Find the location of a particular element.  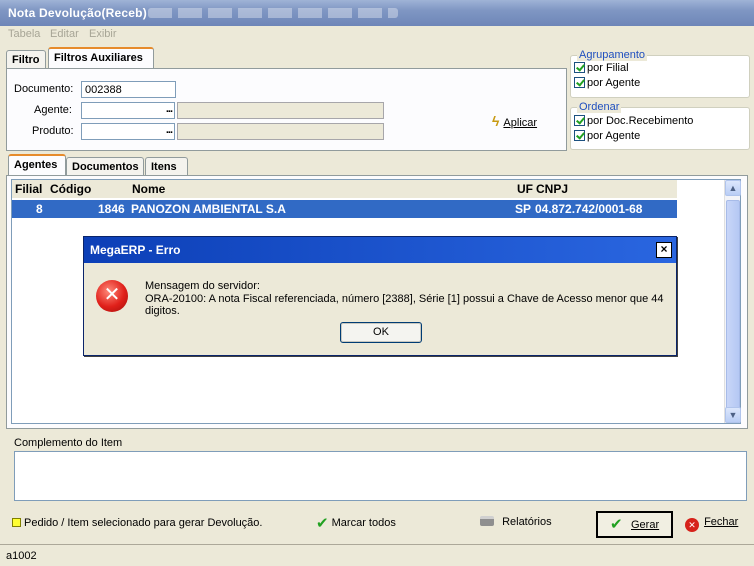

cell-filial: 8 is located at coordinates (39, 209).